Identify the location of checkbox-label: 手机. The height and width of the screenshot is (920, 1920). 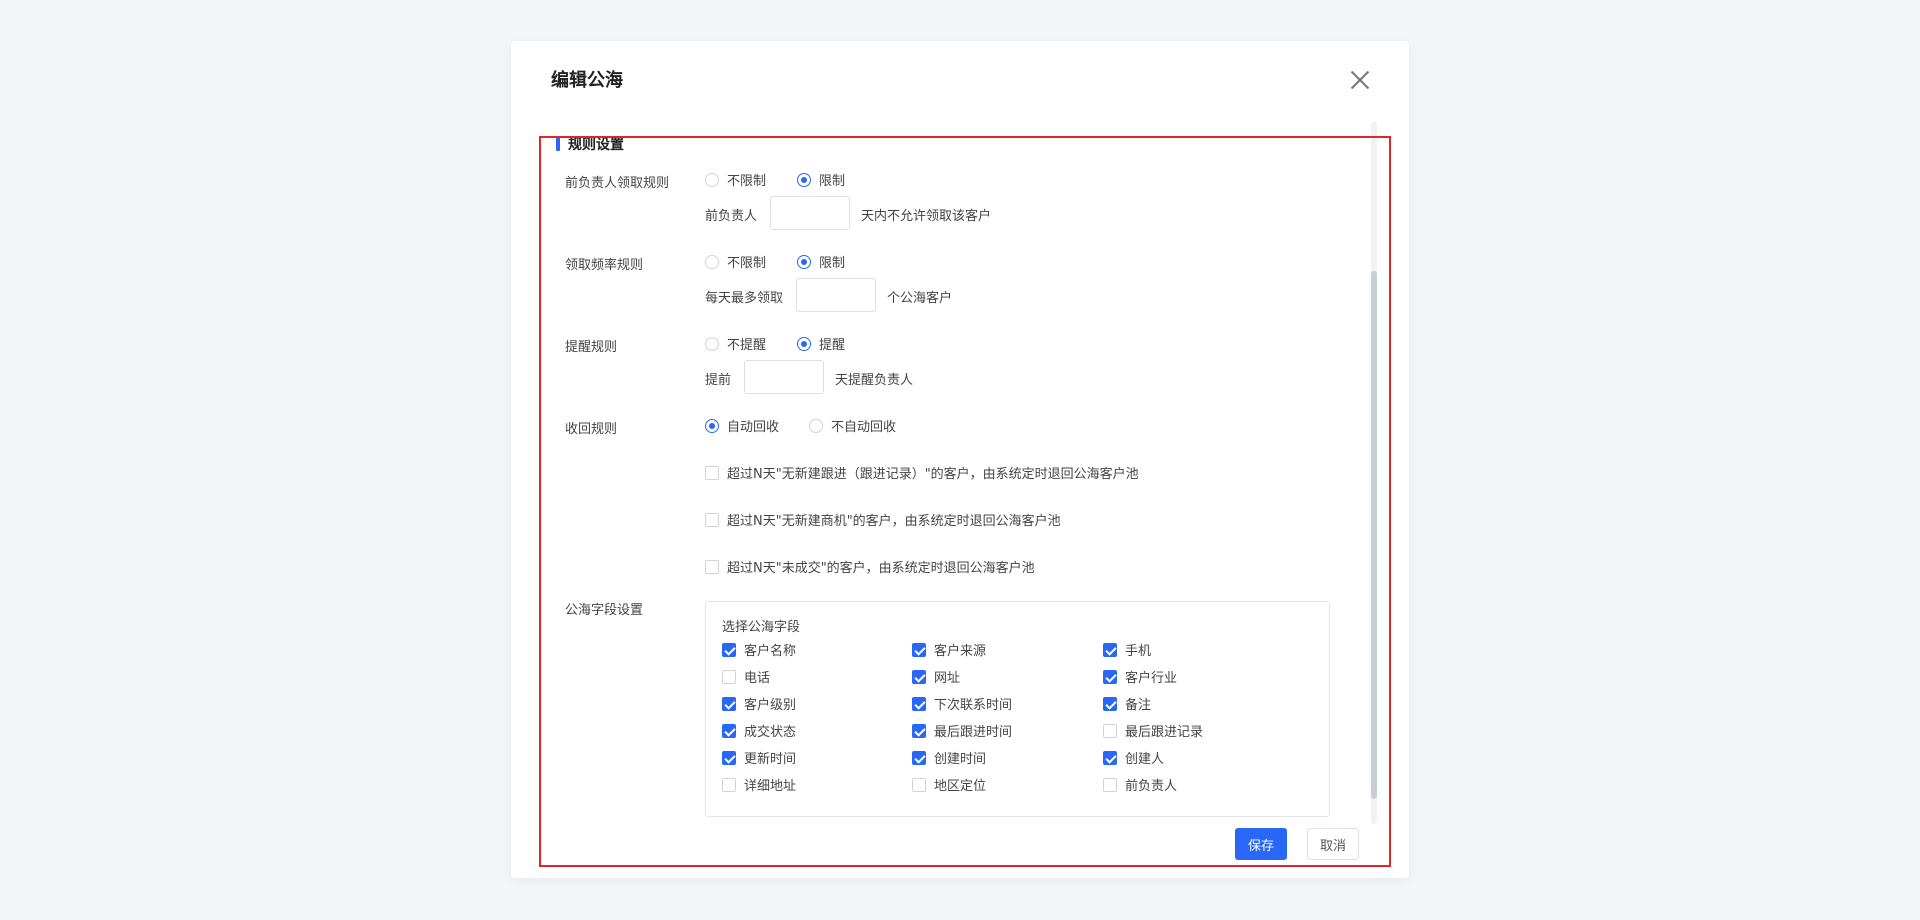
(1138, 651).